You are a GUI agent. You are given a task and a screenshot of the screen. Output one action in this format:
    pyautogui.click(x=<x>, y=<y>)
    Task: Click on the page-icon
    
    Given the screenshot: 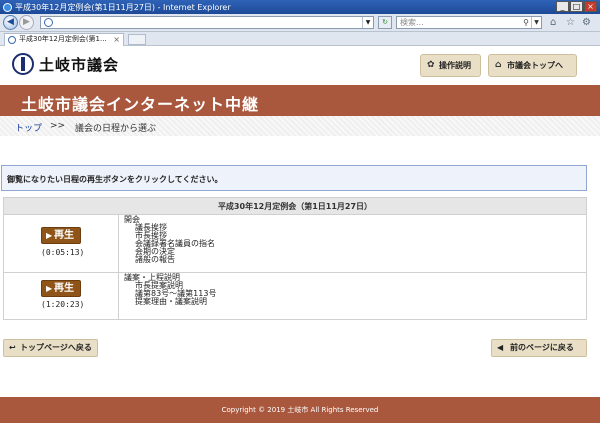 What is the action you would take?
    pyautogui.click(x=48, y=22)
    